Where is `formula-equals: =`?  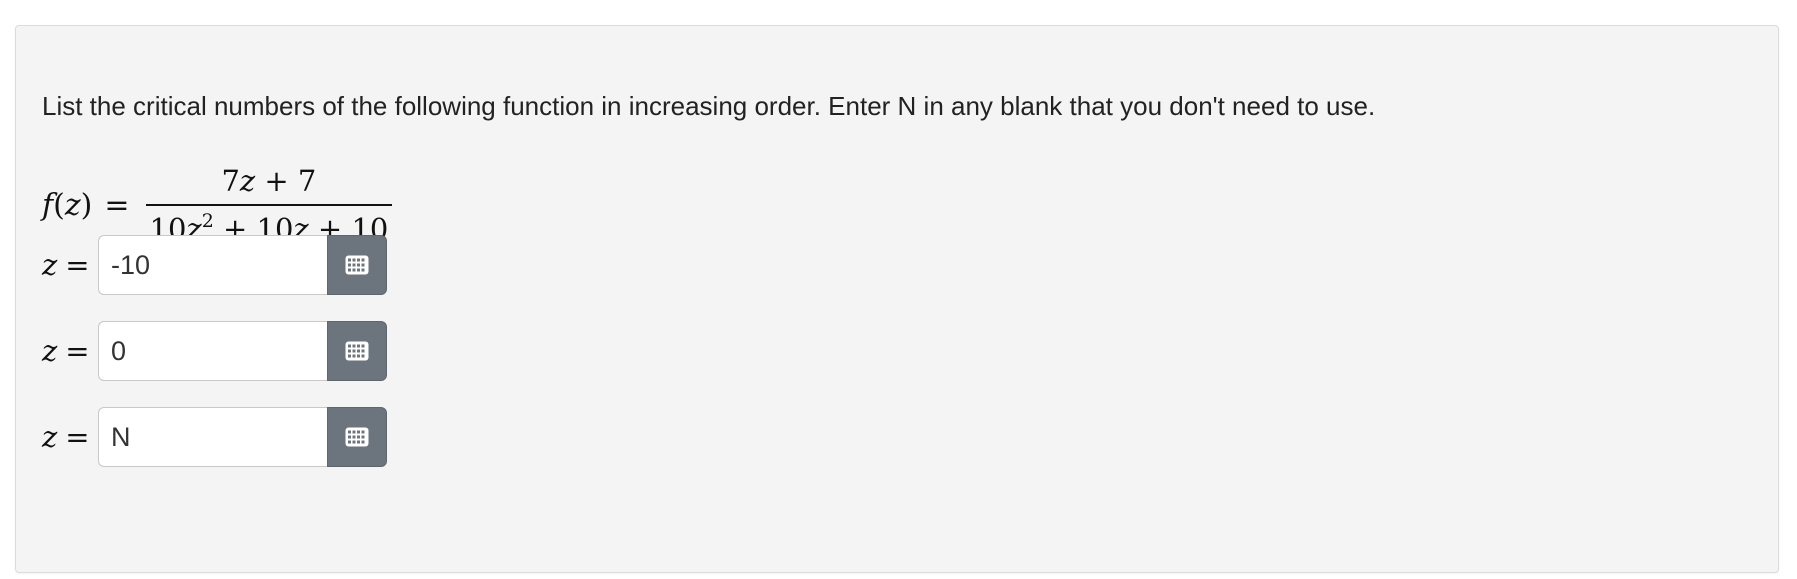 formula-equals: = is located at coordinates (117, 205).